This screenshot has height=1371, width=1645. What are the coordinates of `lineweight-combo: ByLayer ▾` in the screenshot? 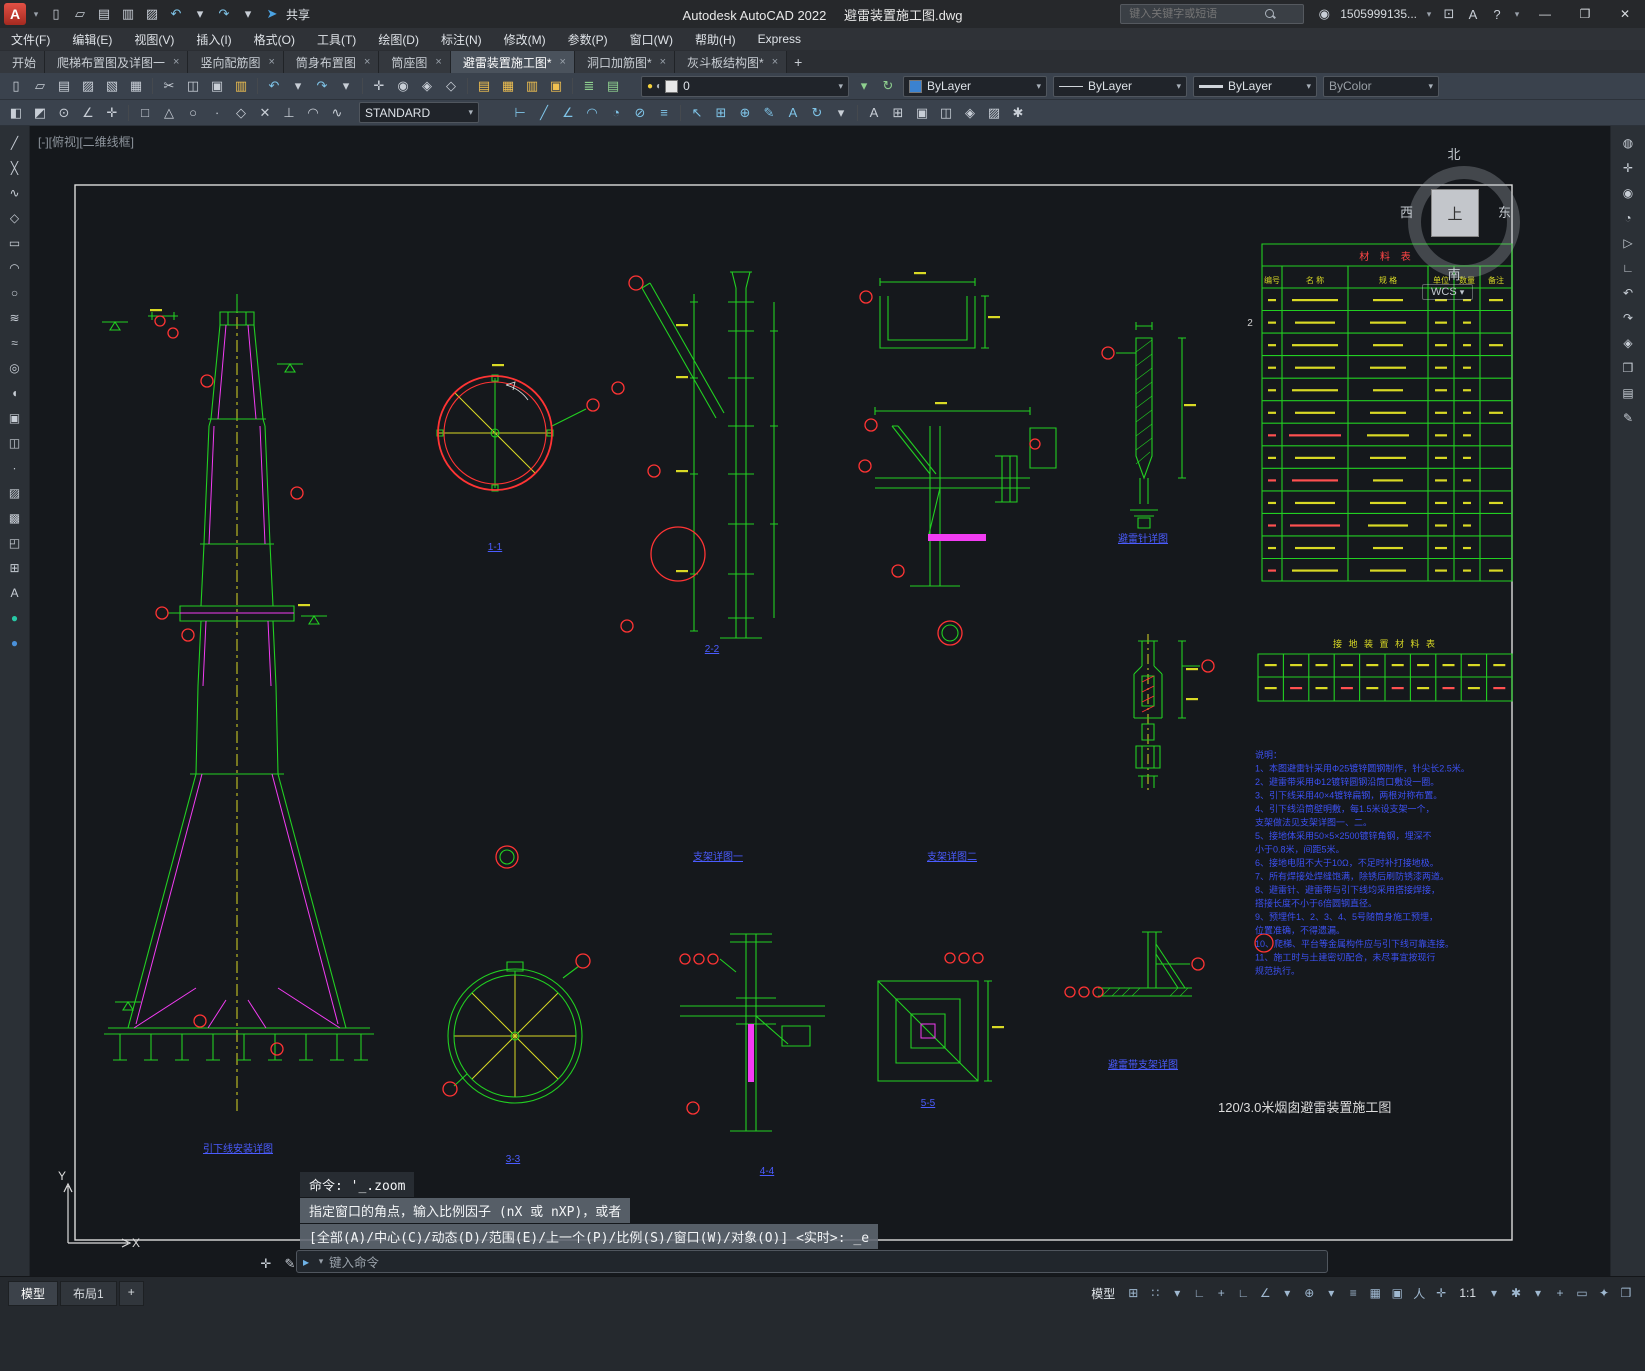 It's located at (1255, 86).